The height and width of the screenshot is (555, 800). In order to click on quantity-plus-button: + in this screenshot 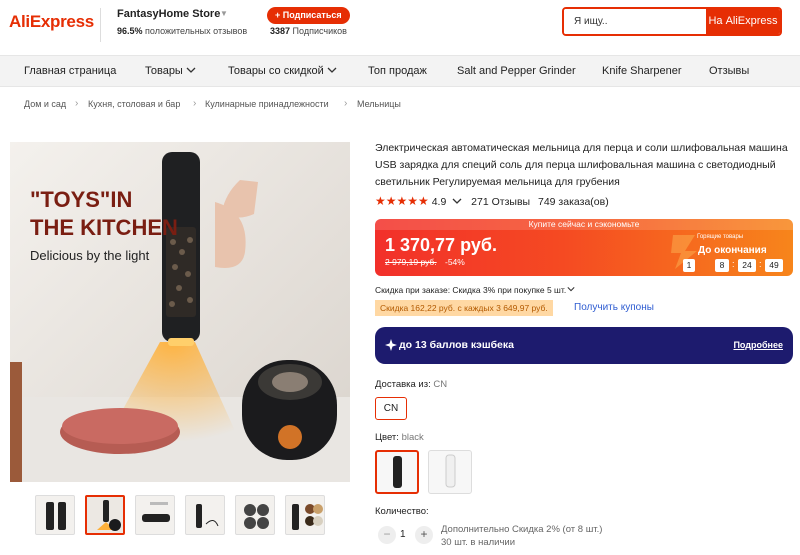, I will do `click(424, 535)`.